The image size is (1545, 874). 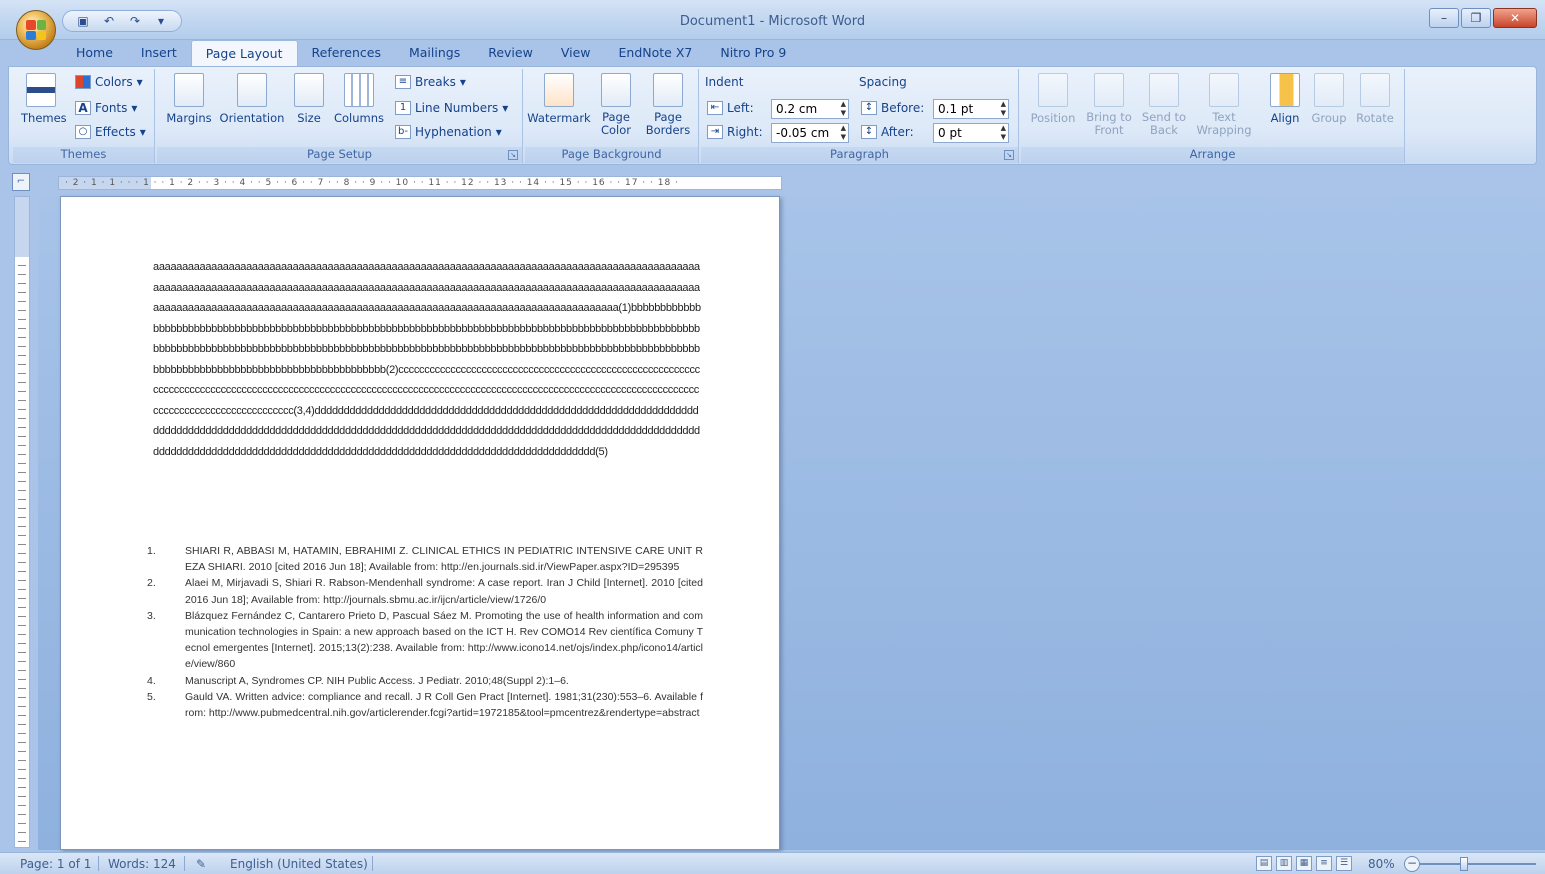 What do you see at coordinates (244, 53) in the screenshot?
I see `tab-page-layout: Page Layout` at bounding box center [244, 53].